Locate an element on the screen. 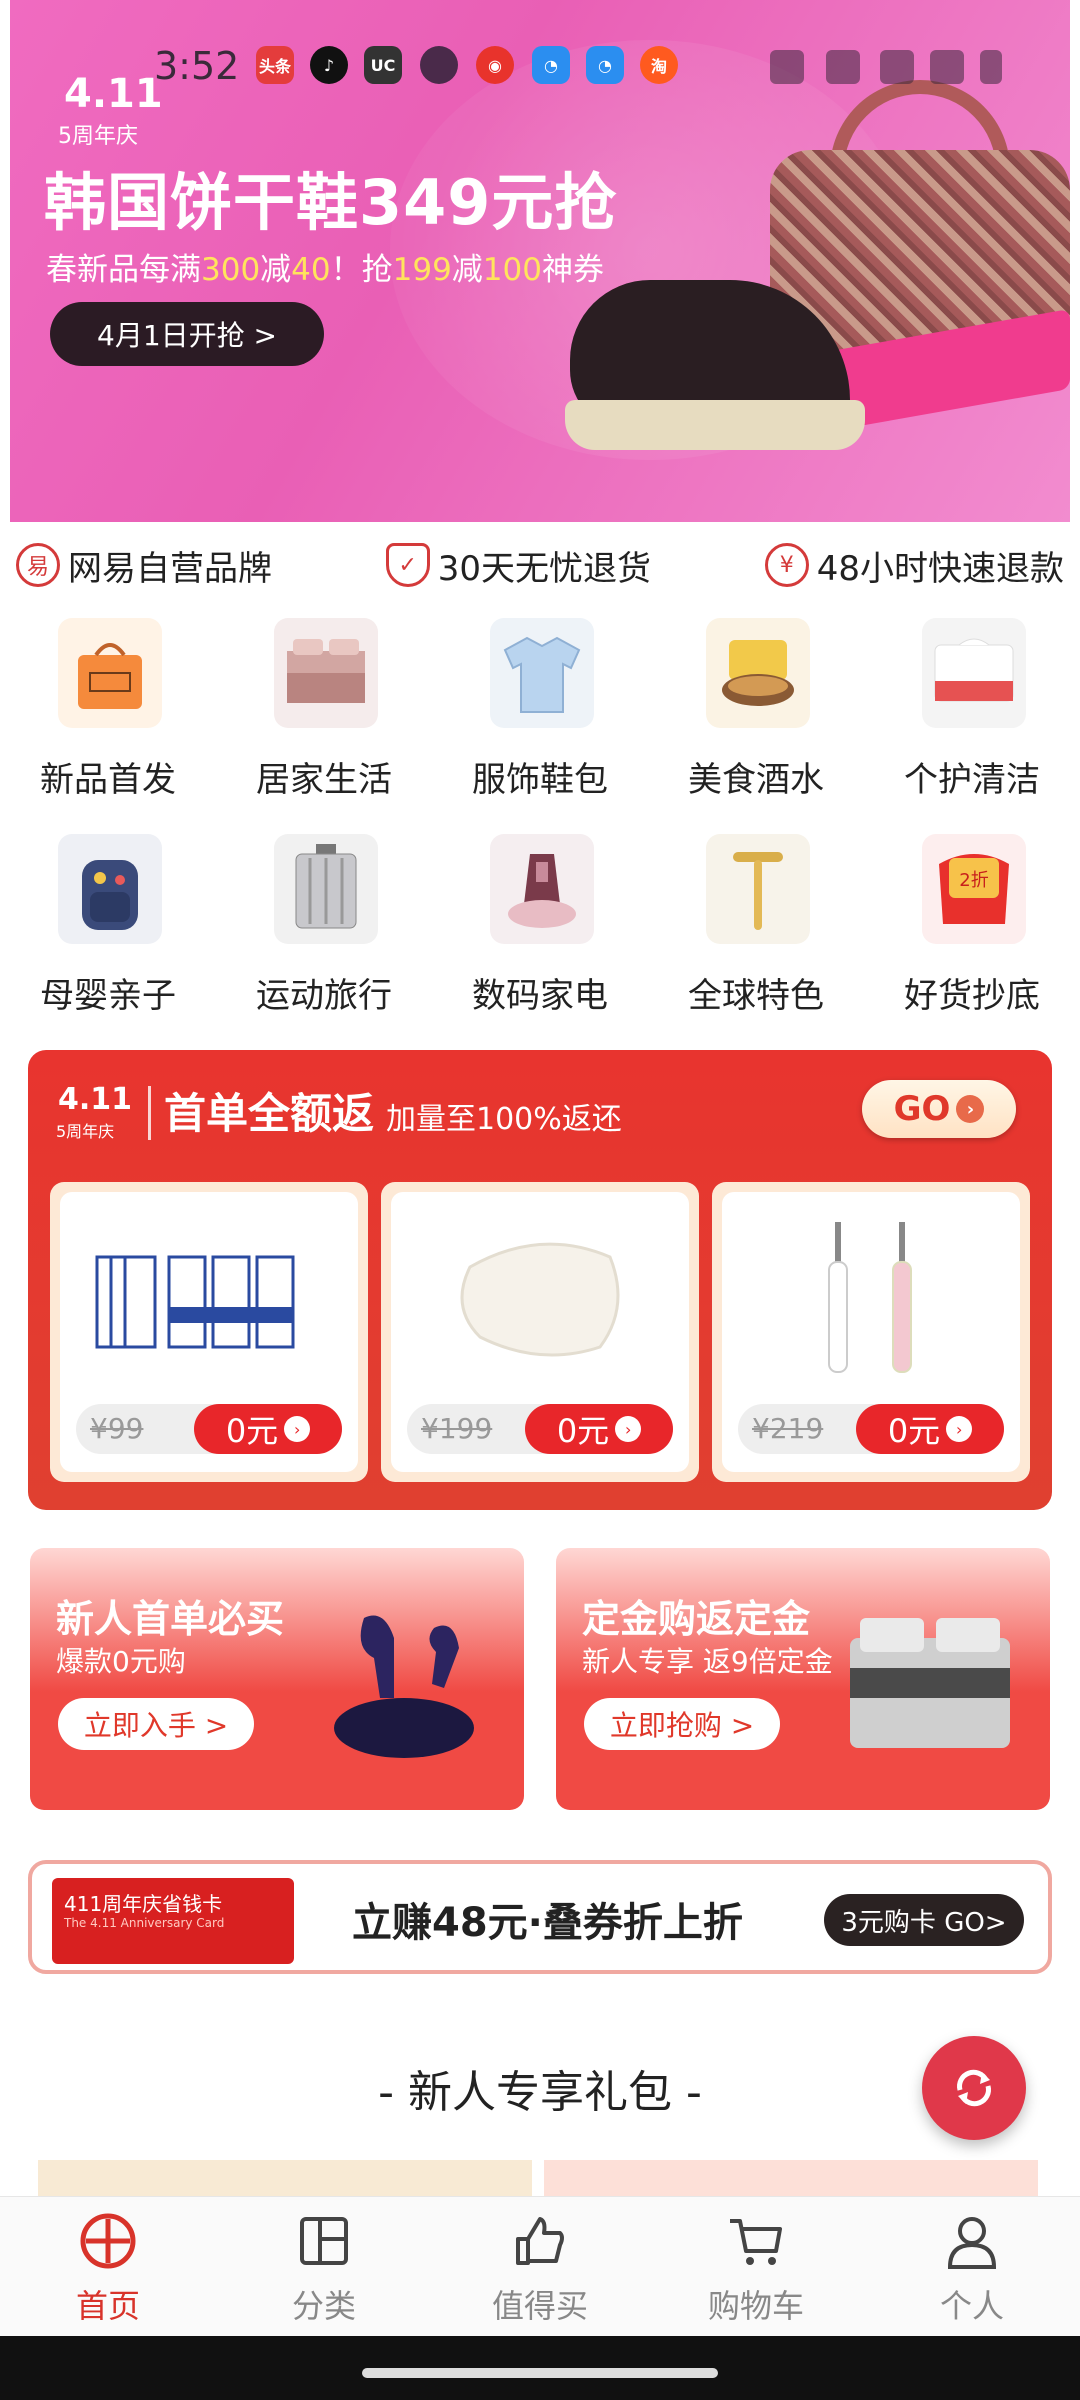 Image resolution: width=1080 pixels, height=2400 pixels. category-digital-appliances: 数码家电 is located at coordinates (540, 926).